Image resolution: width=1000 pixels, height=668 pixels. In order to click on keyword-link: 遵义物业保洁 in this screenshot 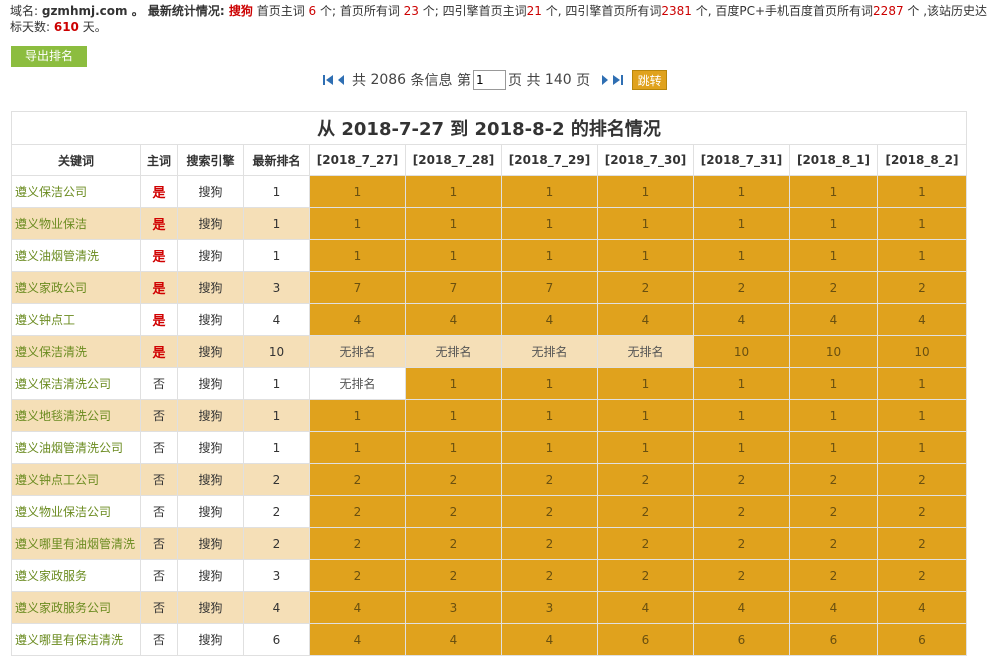, I will do `click(76, 223)`.